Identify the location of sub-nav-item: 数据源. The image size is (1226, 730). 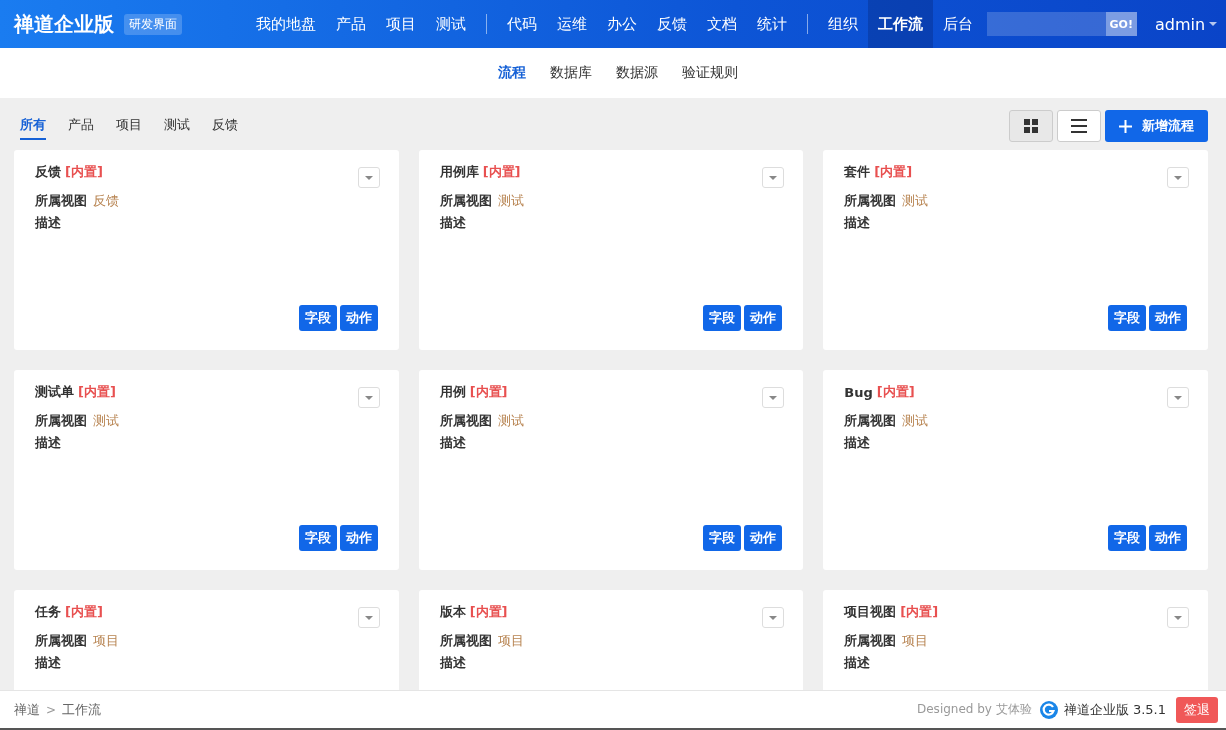
(637, 73).